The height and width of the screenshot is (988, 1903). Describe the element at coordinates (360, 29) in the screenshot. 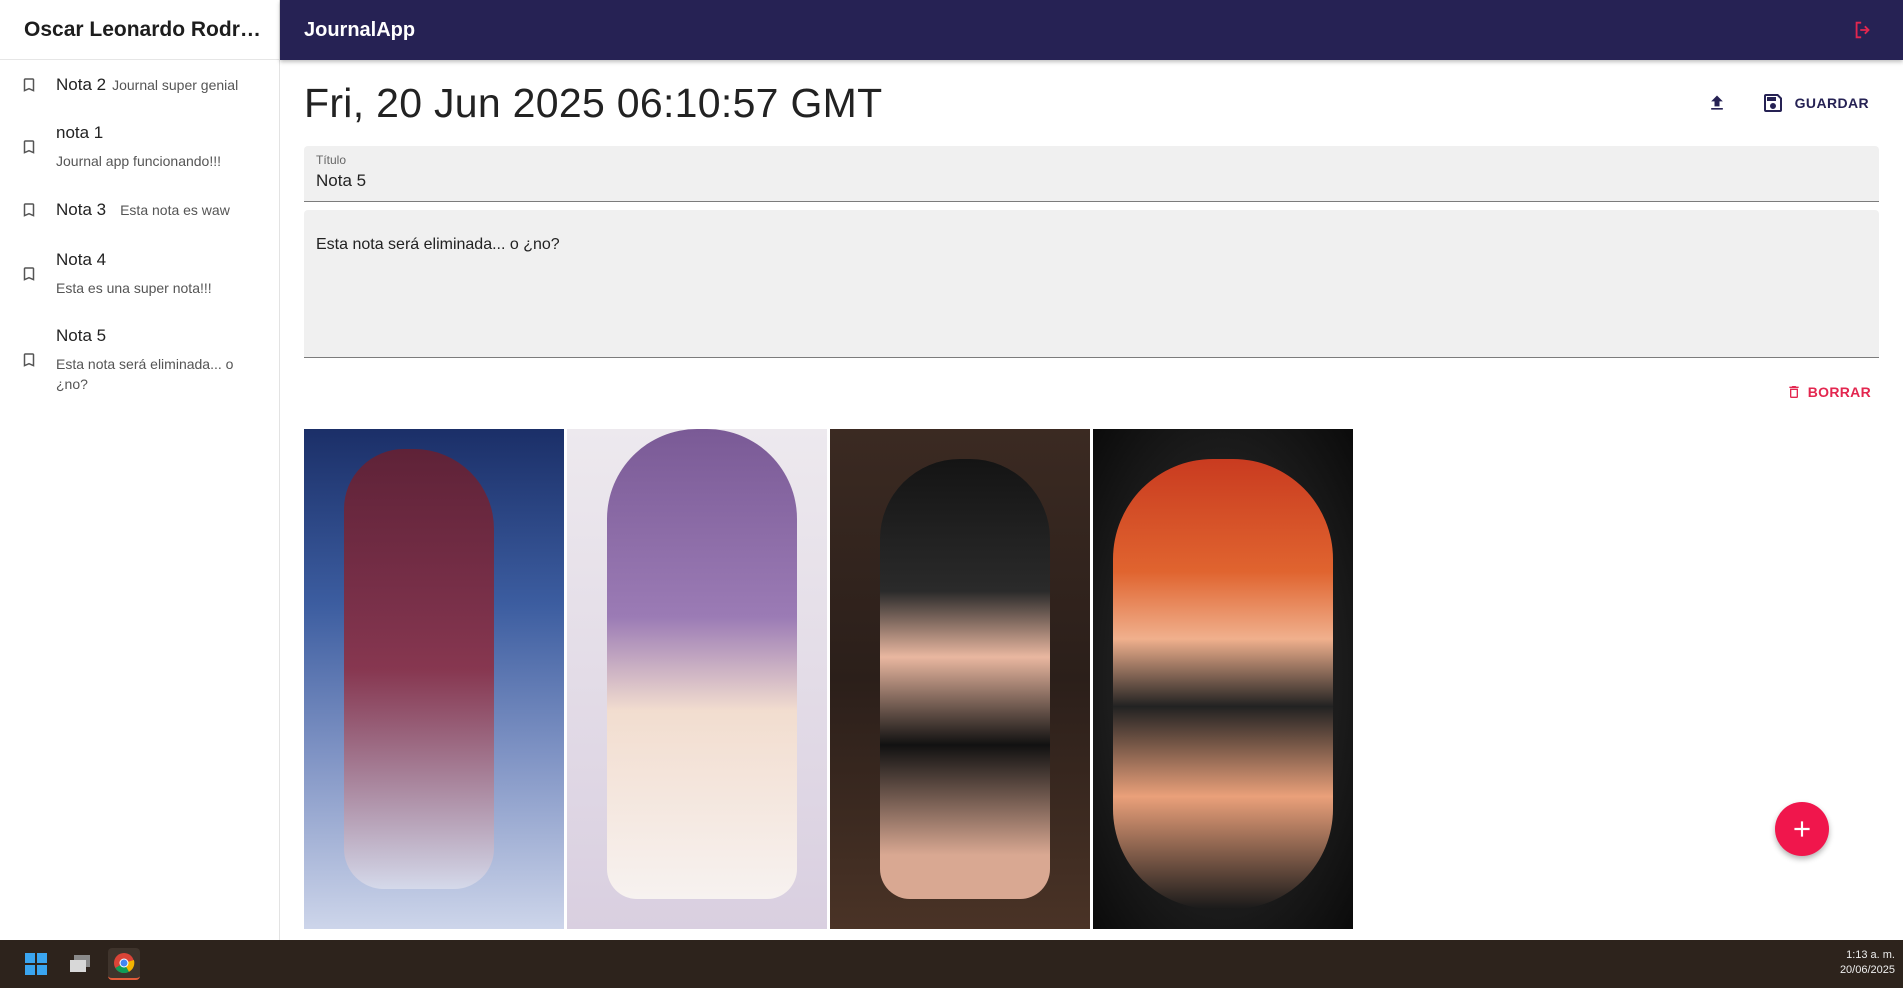

I see `app-brand: JournalApp` at that location.